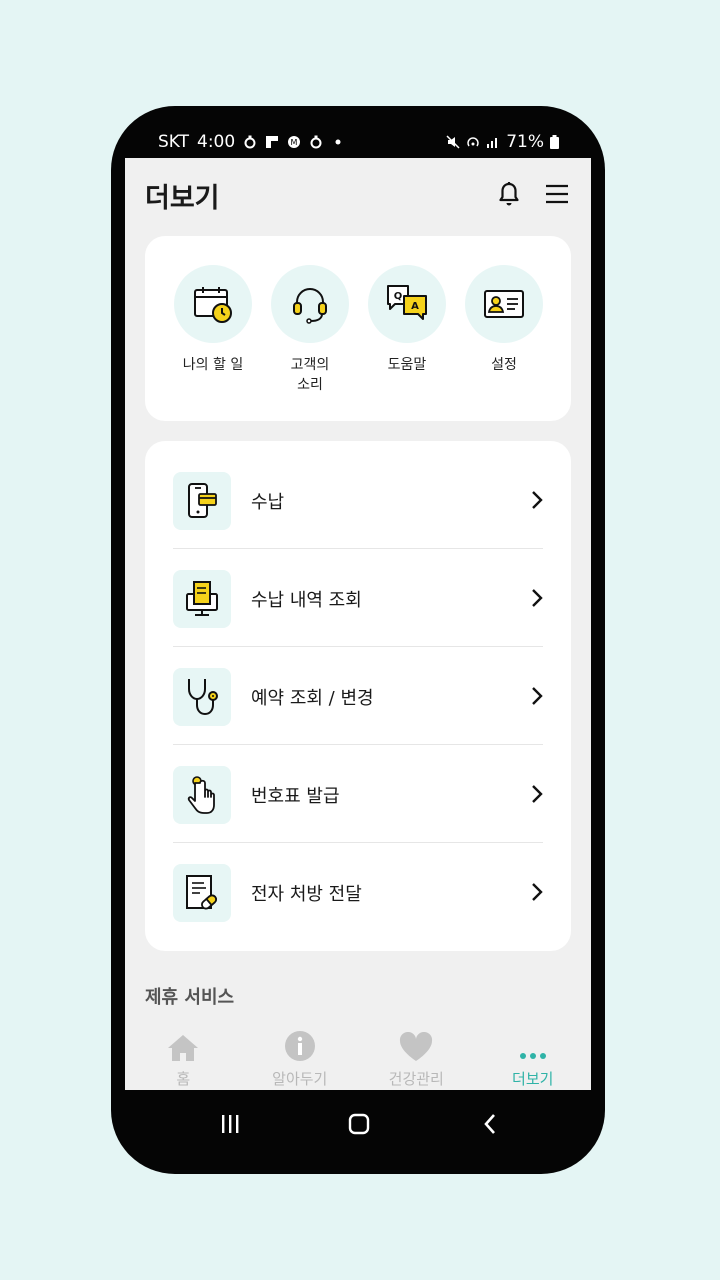  I want to click on page-title: 더보기, so click(182, 198).